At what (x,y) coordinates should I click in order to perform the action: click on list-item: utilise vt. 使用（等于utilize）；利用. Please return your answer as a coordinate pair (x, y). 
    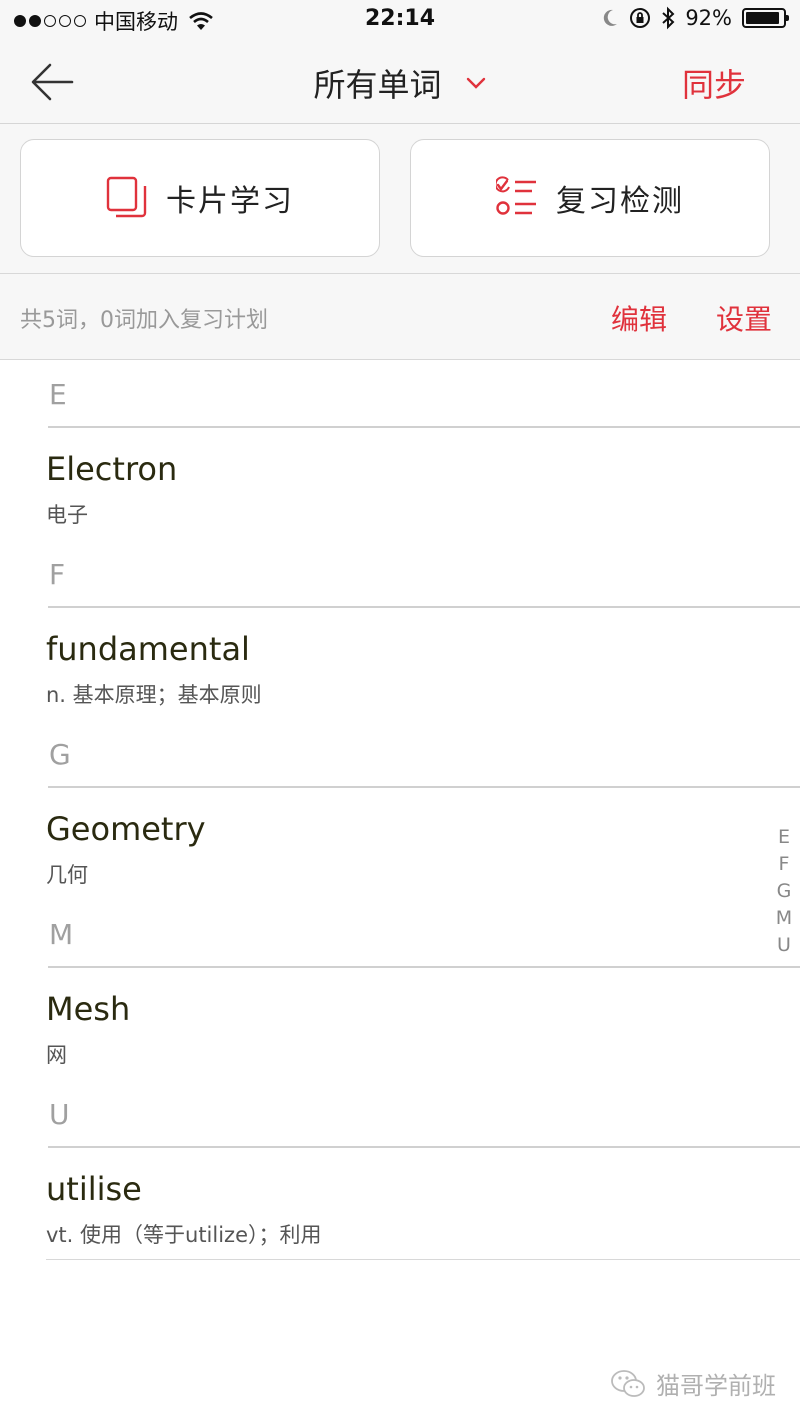
    Looking at the image, I should click on (423, 1204).